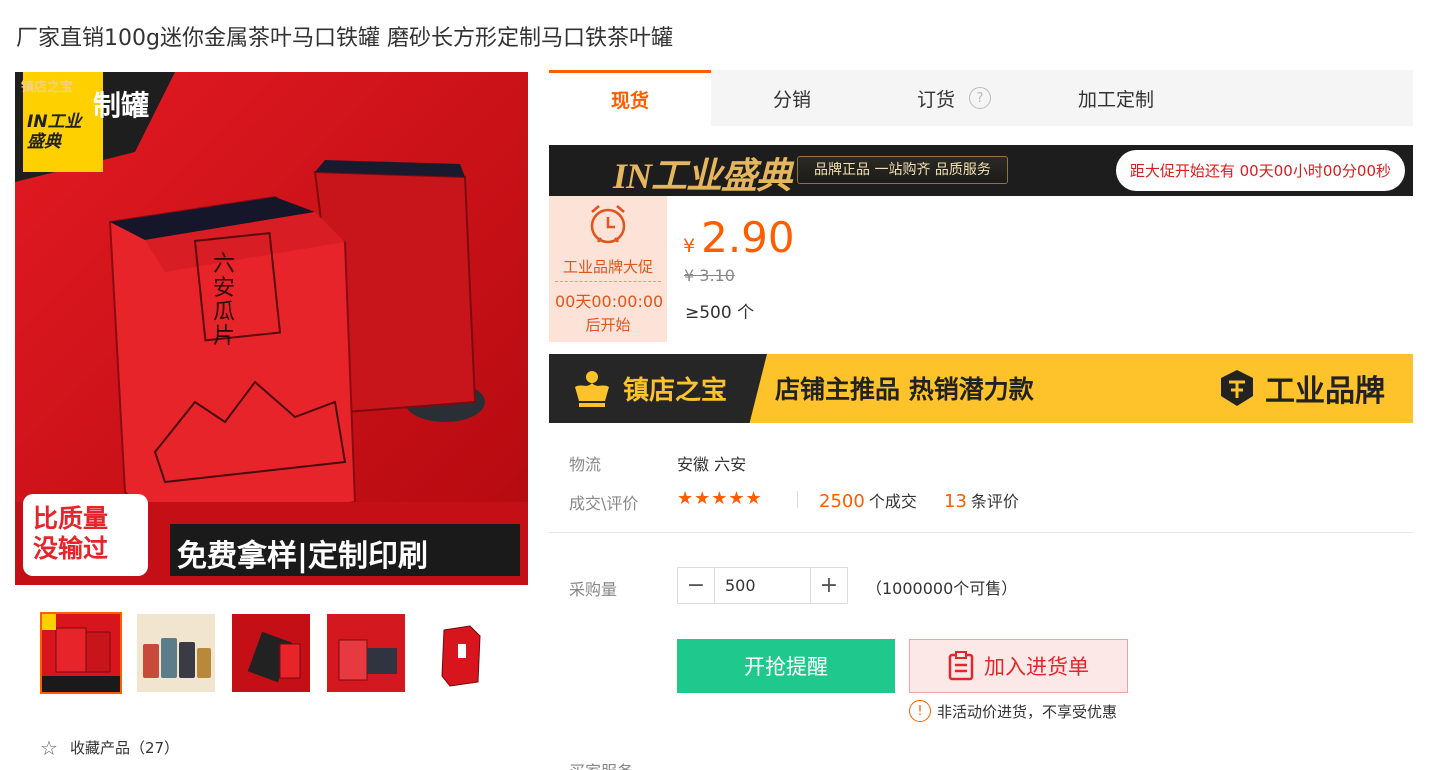 Image resolution: width=1455 pixels, height=770 pixels. I want to click on promo-slogan: 品牌正品 一站购齐 品质服务, so click(902, 170).